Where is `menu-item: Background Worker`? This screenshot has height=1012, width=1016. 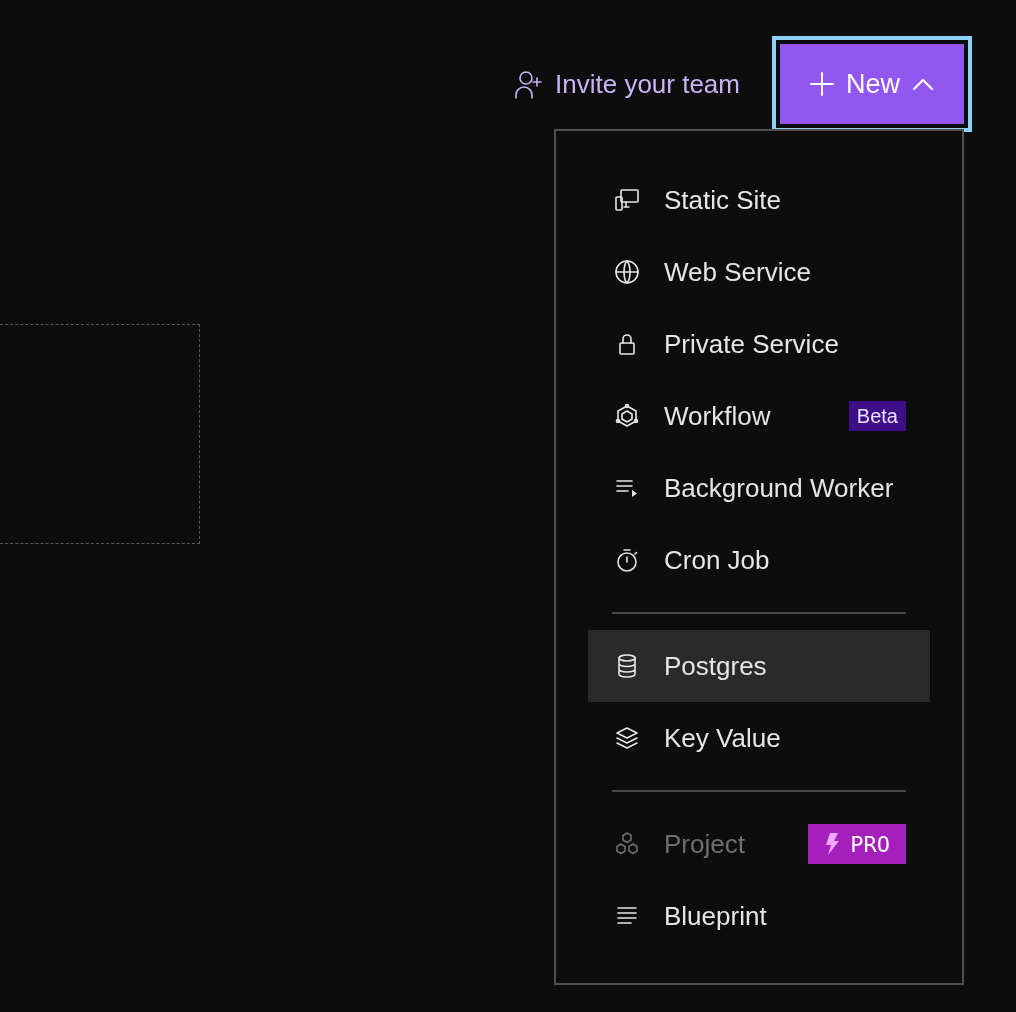
menu-item: Background Worker is located at coordinates (759, 488).